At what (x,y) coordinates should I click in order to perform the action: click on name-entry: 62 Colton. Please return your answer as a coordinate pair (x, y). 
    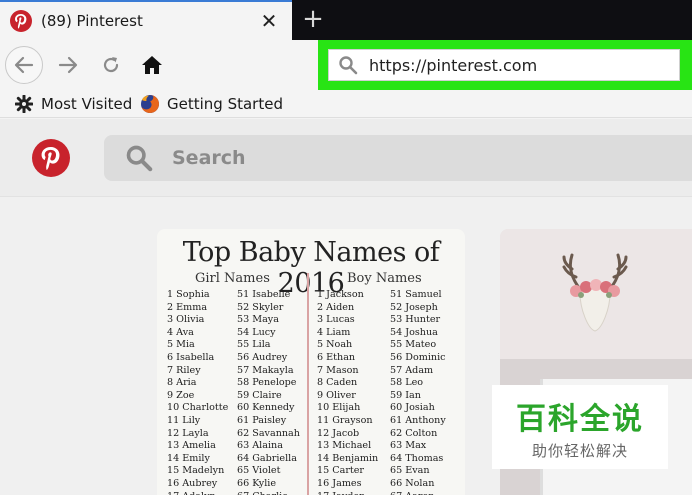
    Looking at the image, I should click on (414, 433).